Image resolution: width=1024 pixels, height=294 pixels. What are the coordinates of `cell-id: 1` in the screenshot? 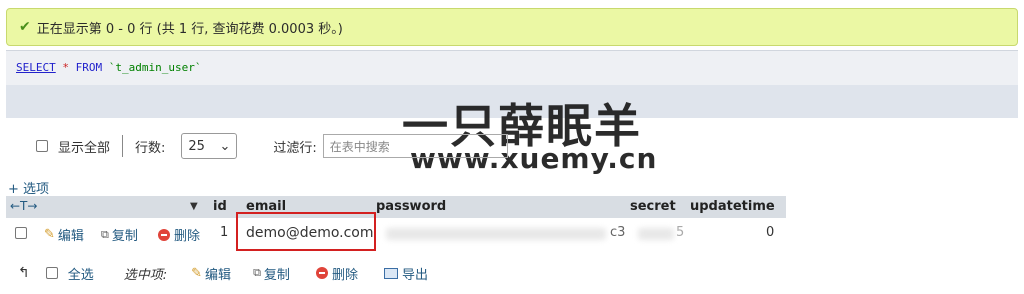 It's located at (224, 232).